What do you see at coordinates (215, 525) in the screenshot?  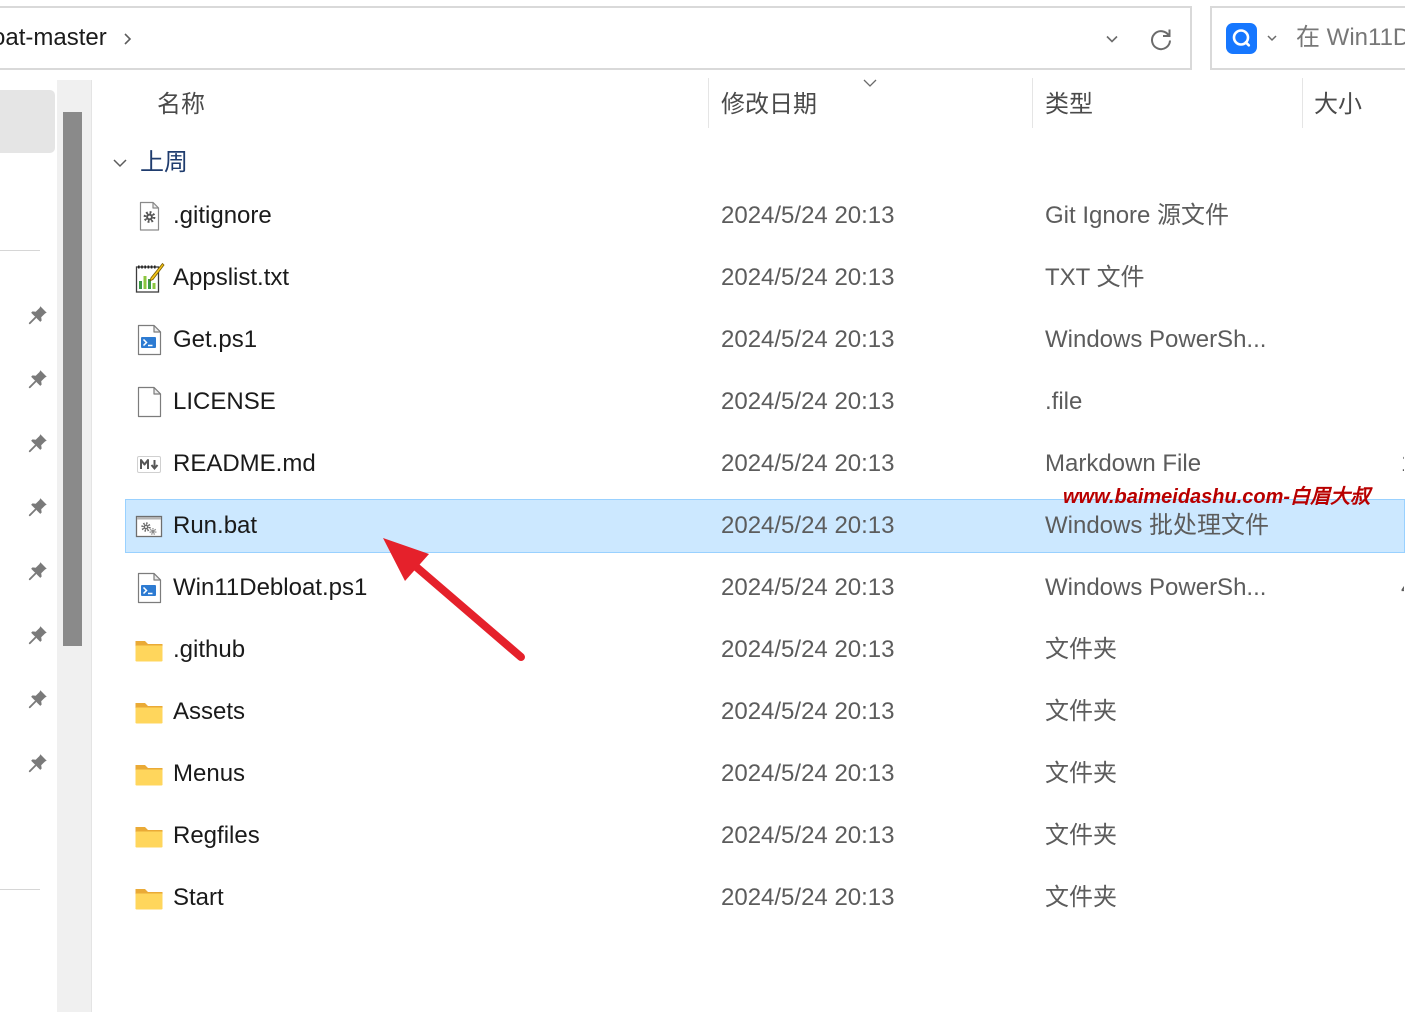 I see `file-name: Run.bat` at bounding box center [215, 525].